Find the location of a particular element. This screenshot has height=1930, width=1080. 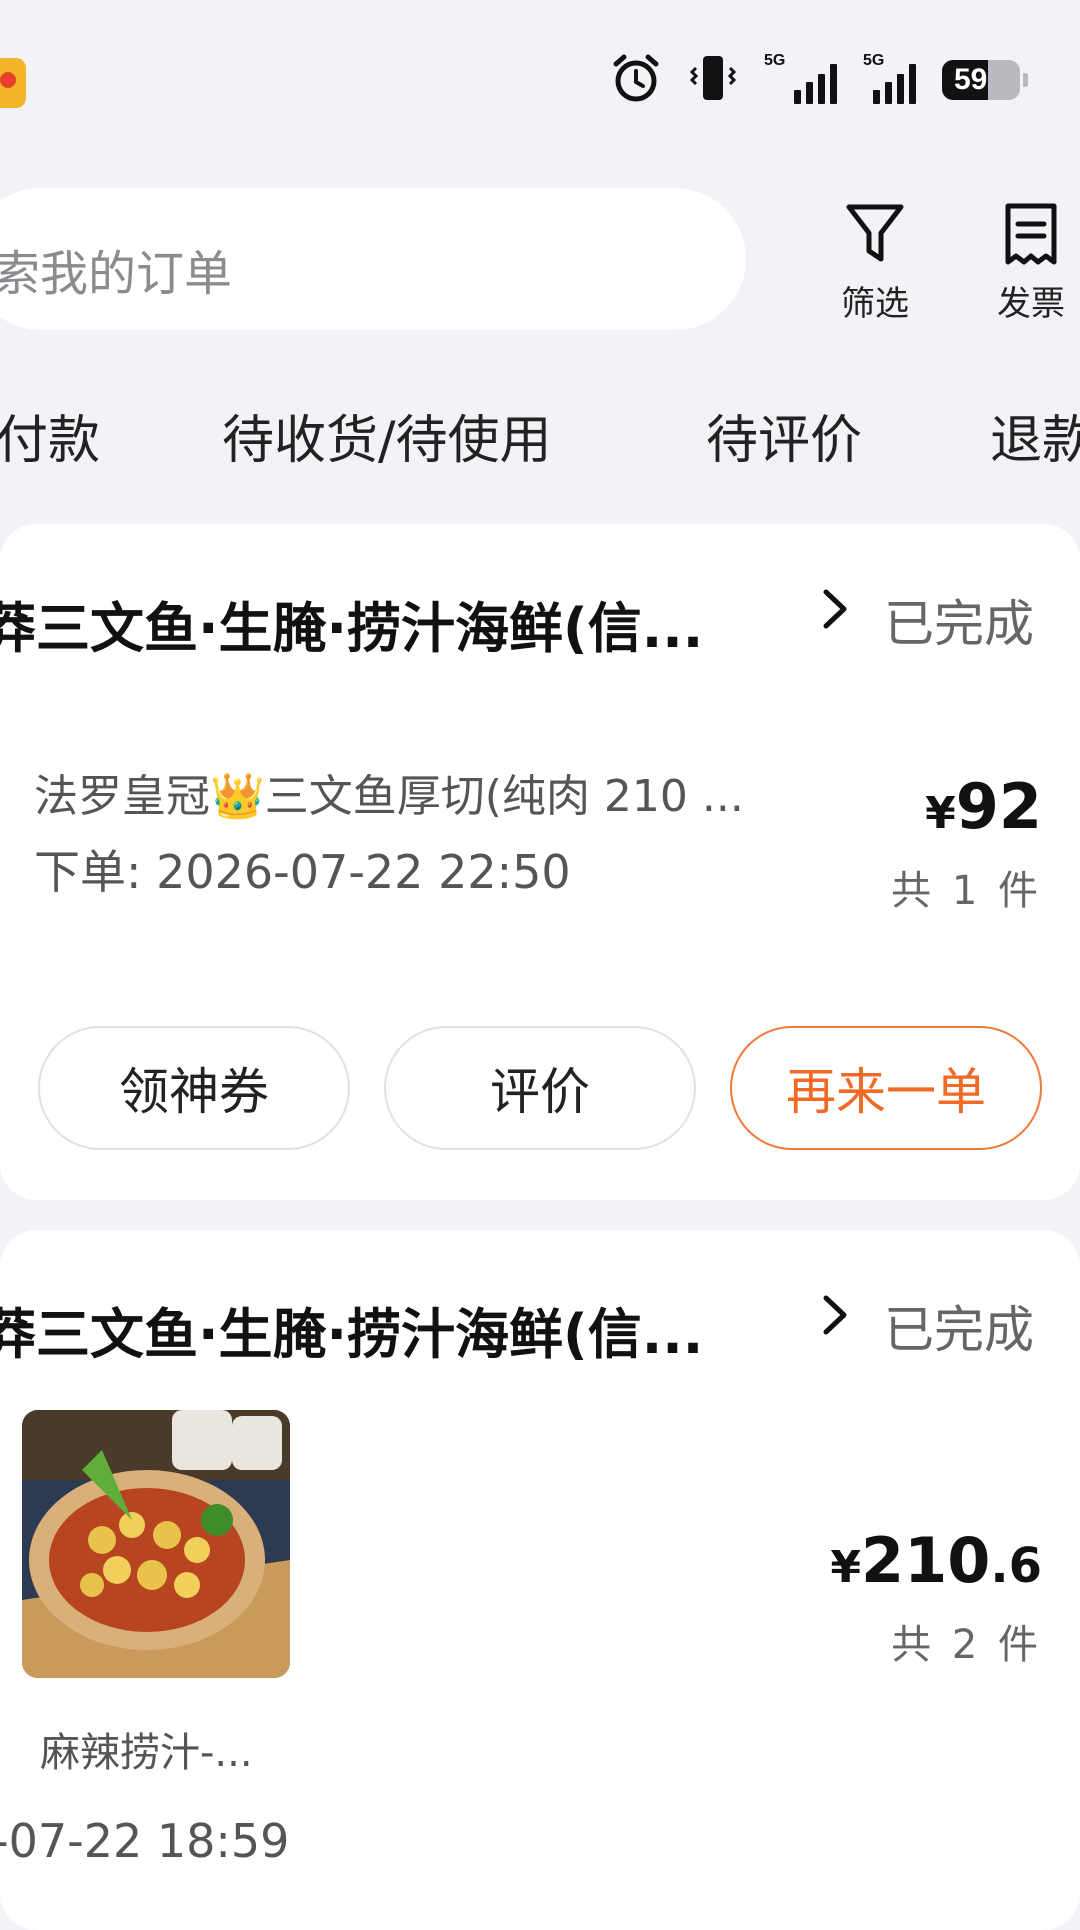

order-time: -07-22 18:59 is located at coordinates (145, 1841).